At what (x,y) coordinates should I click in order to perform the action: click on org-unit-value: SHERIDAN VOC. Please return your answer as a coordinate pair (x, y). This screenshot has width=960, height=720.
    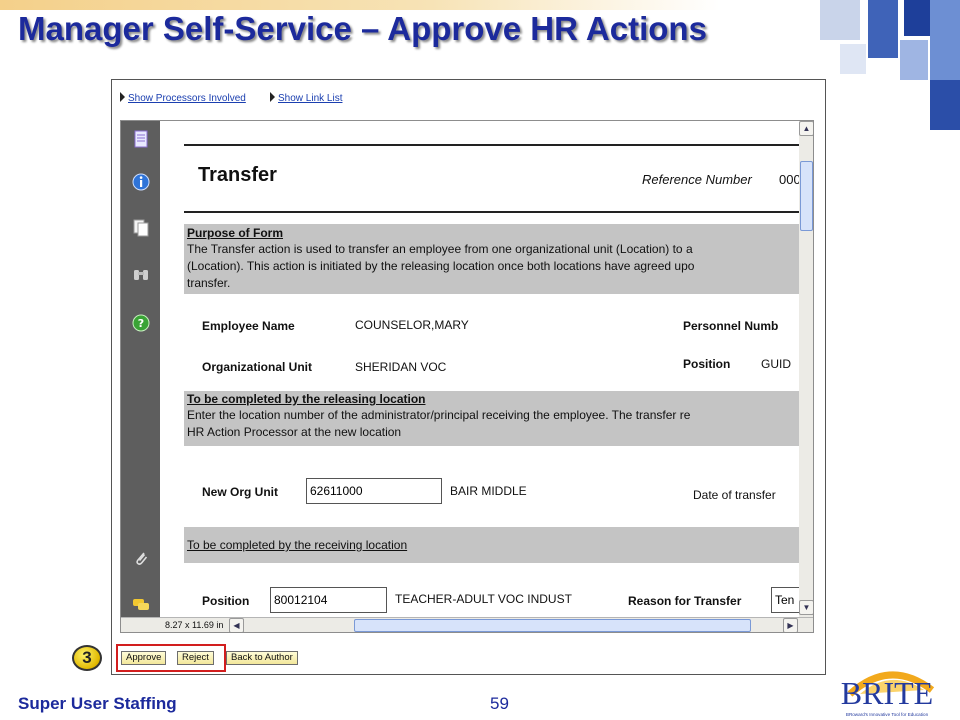
    Looking at the image, I should click on (401, 367).